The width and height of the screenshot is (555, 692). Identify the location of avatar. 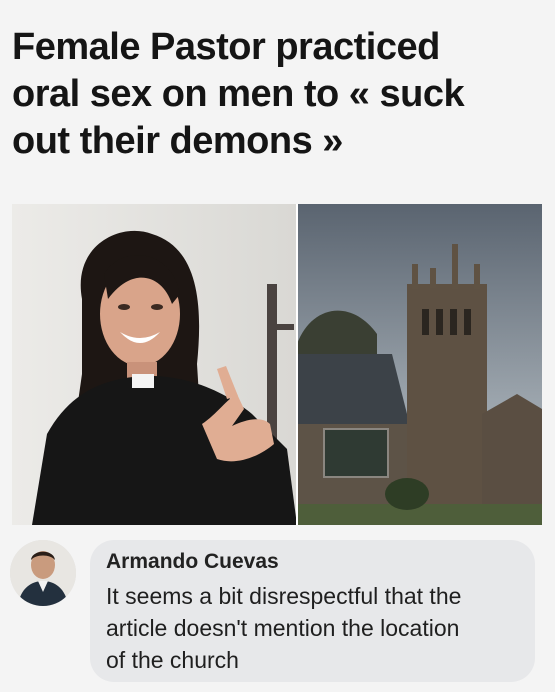
(43, 573).